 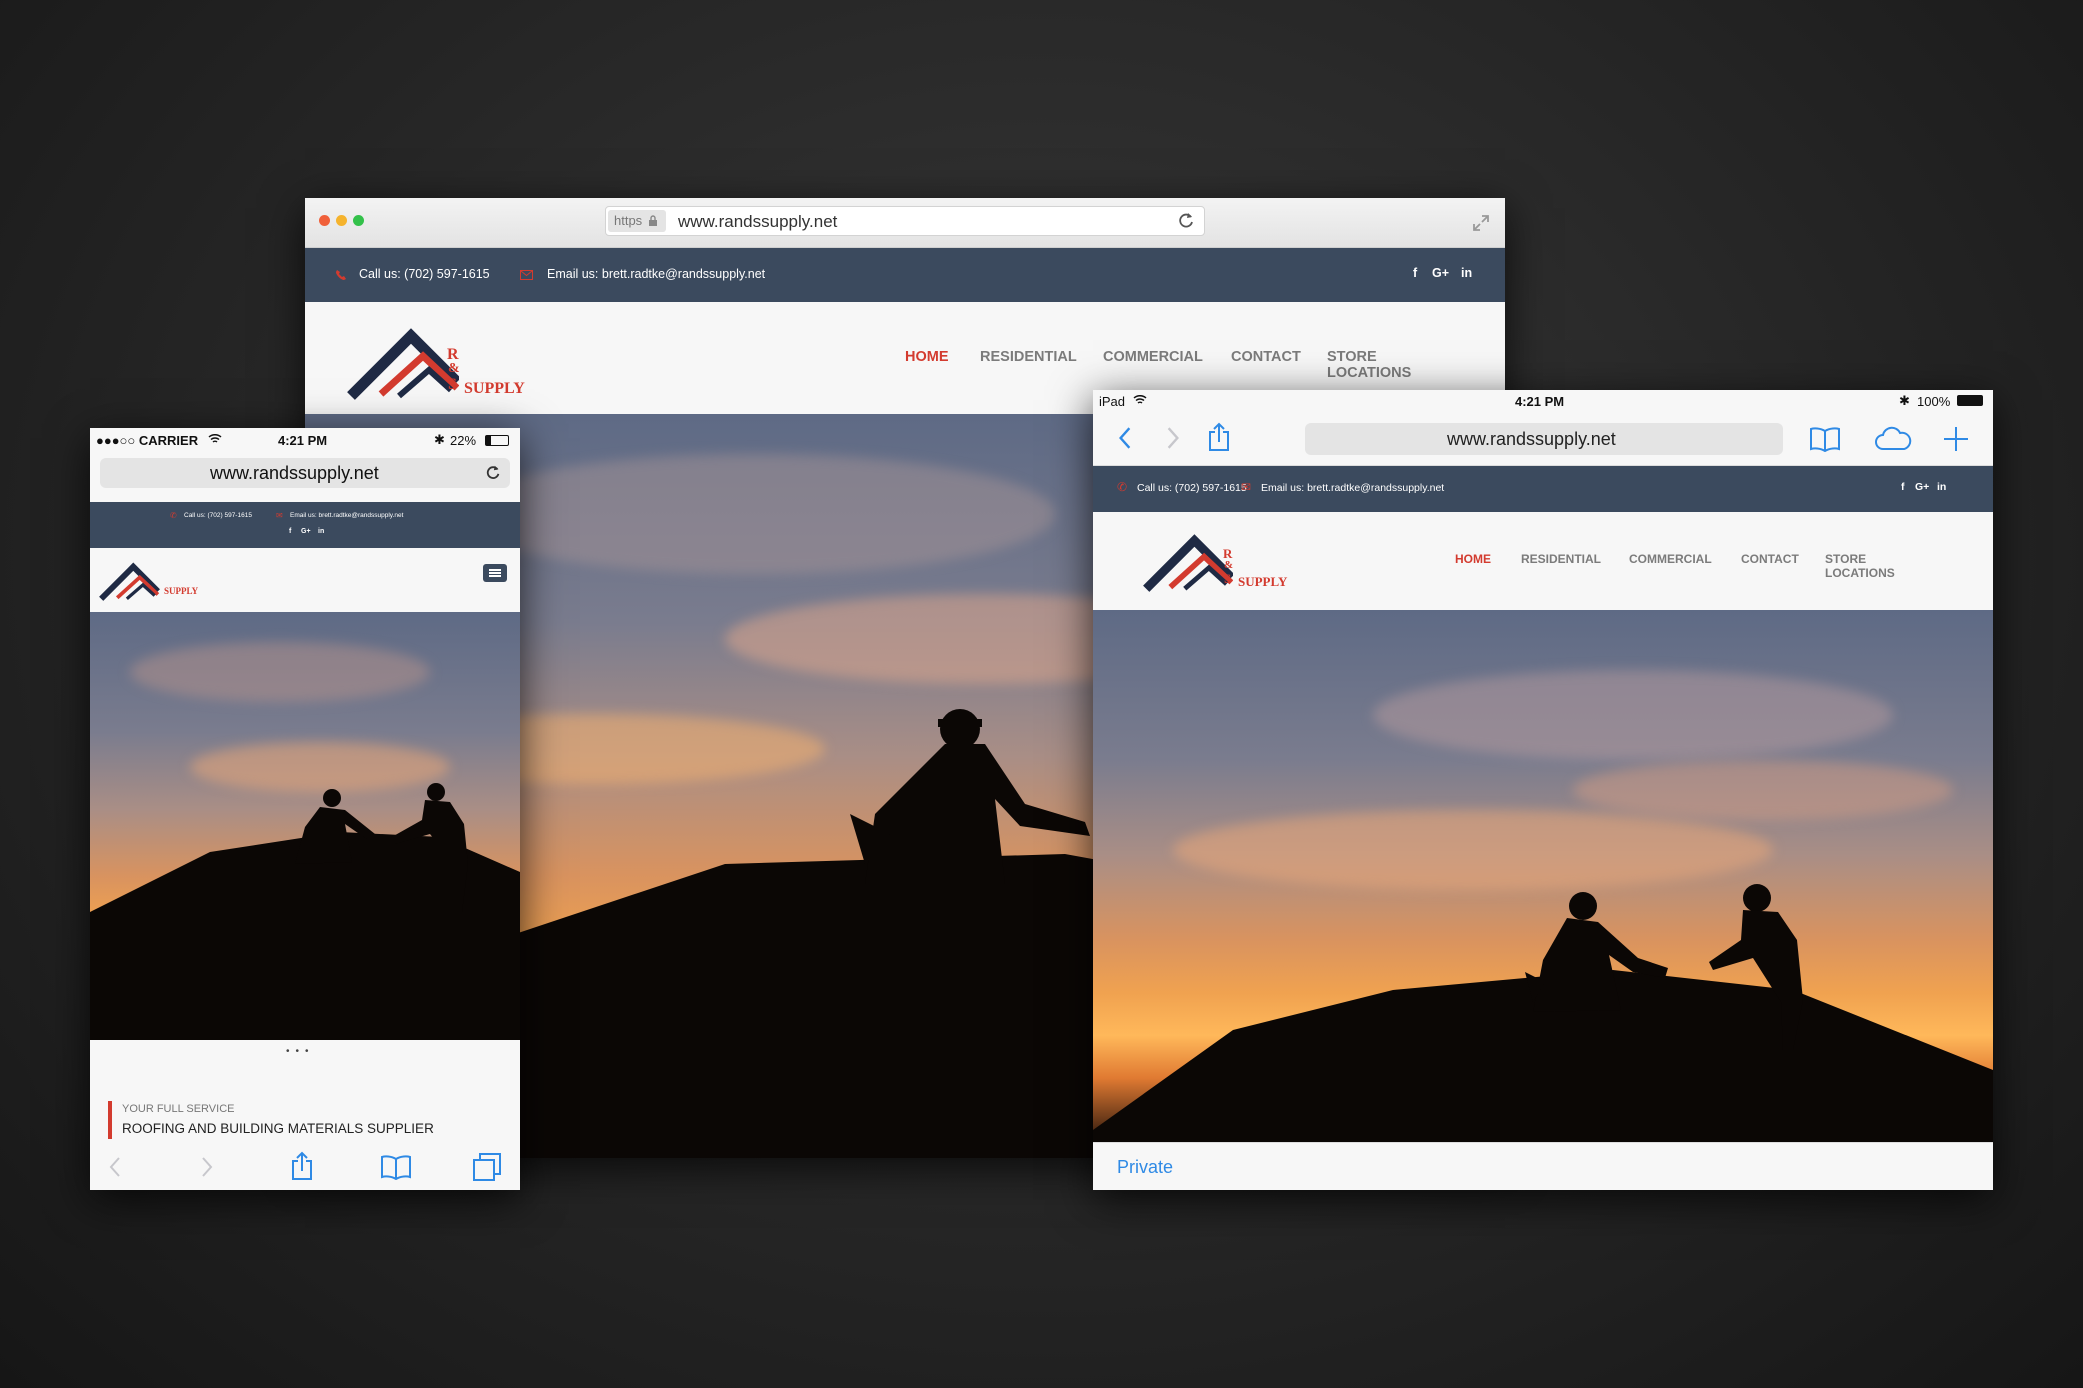 What do you see at coordinates (1145, 1167) in the screenshot?
I see `private-browsing-button: Private` at bounding box center [1145, 1167].